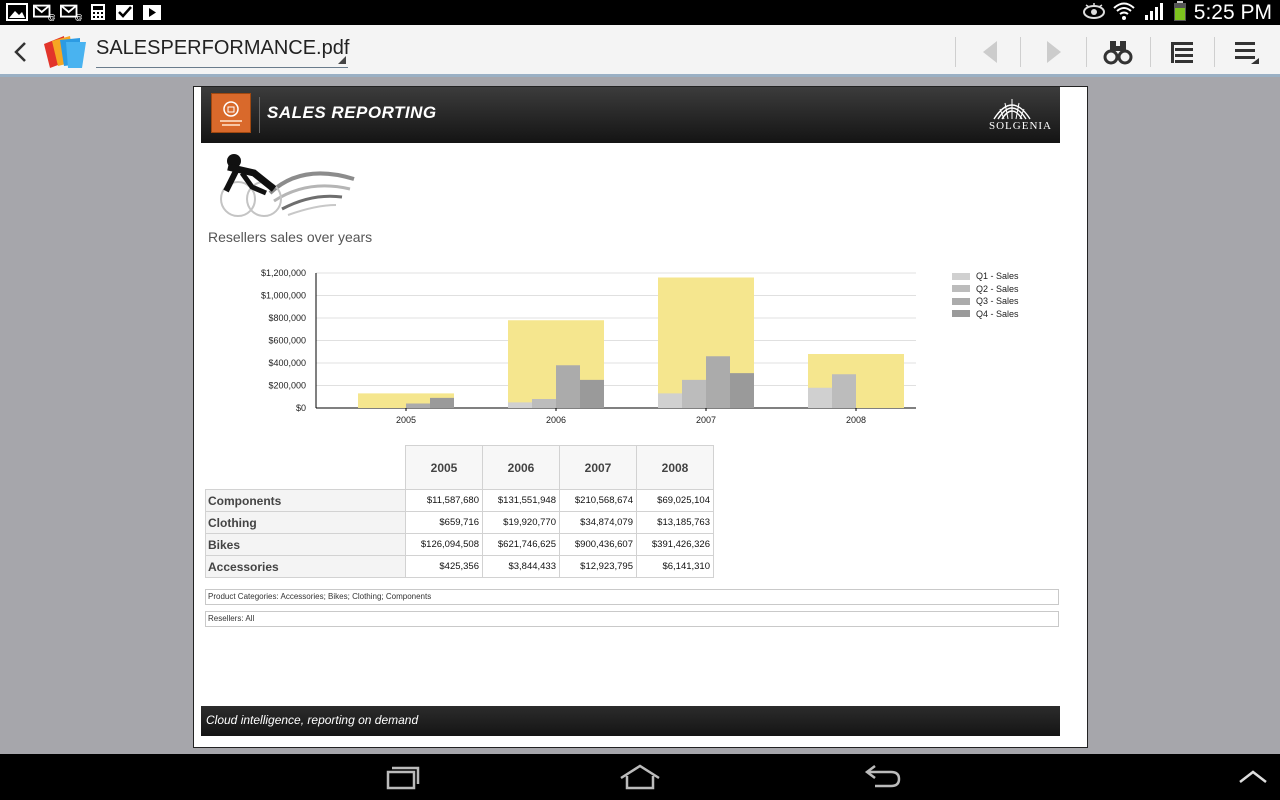 This screenshot has height=800, width=1280. Describe the element at coordinates (1180, 13) in the screenshot. I see `battery-icon` at that location.